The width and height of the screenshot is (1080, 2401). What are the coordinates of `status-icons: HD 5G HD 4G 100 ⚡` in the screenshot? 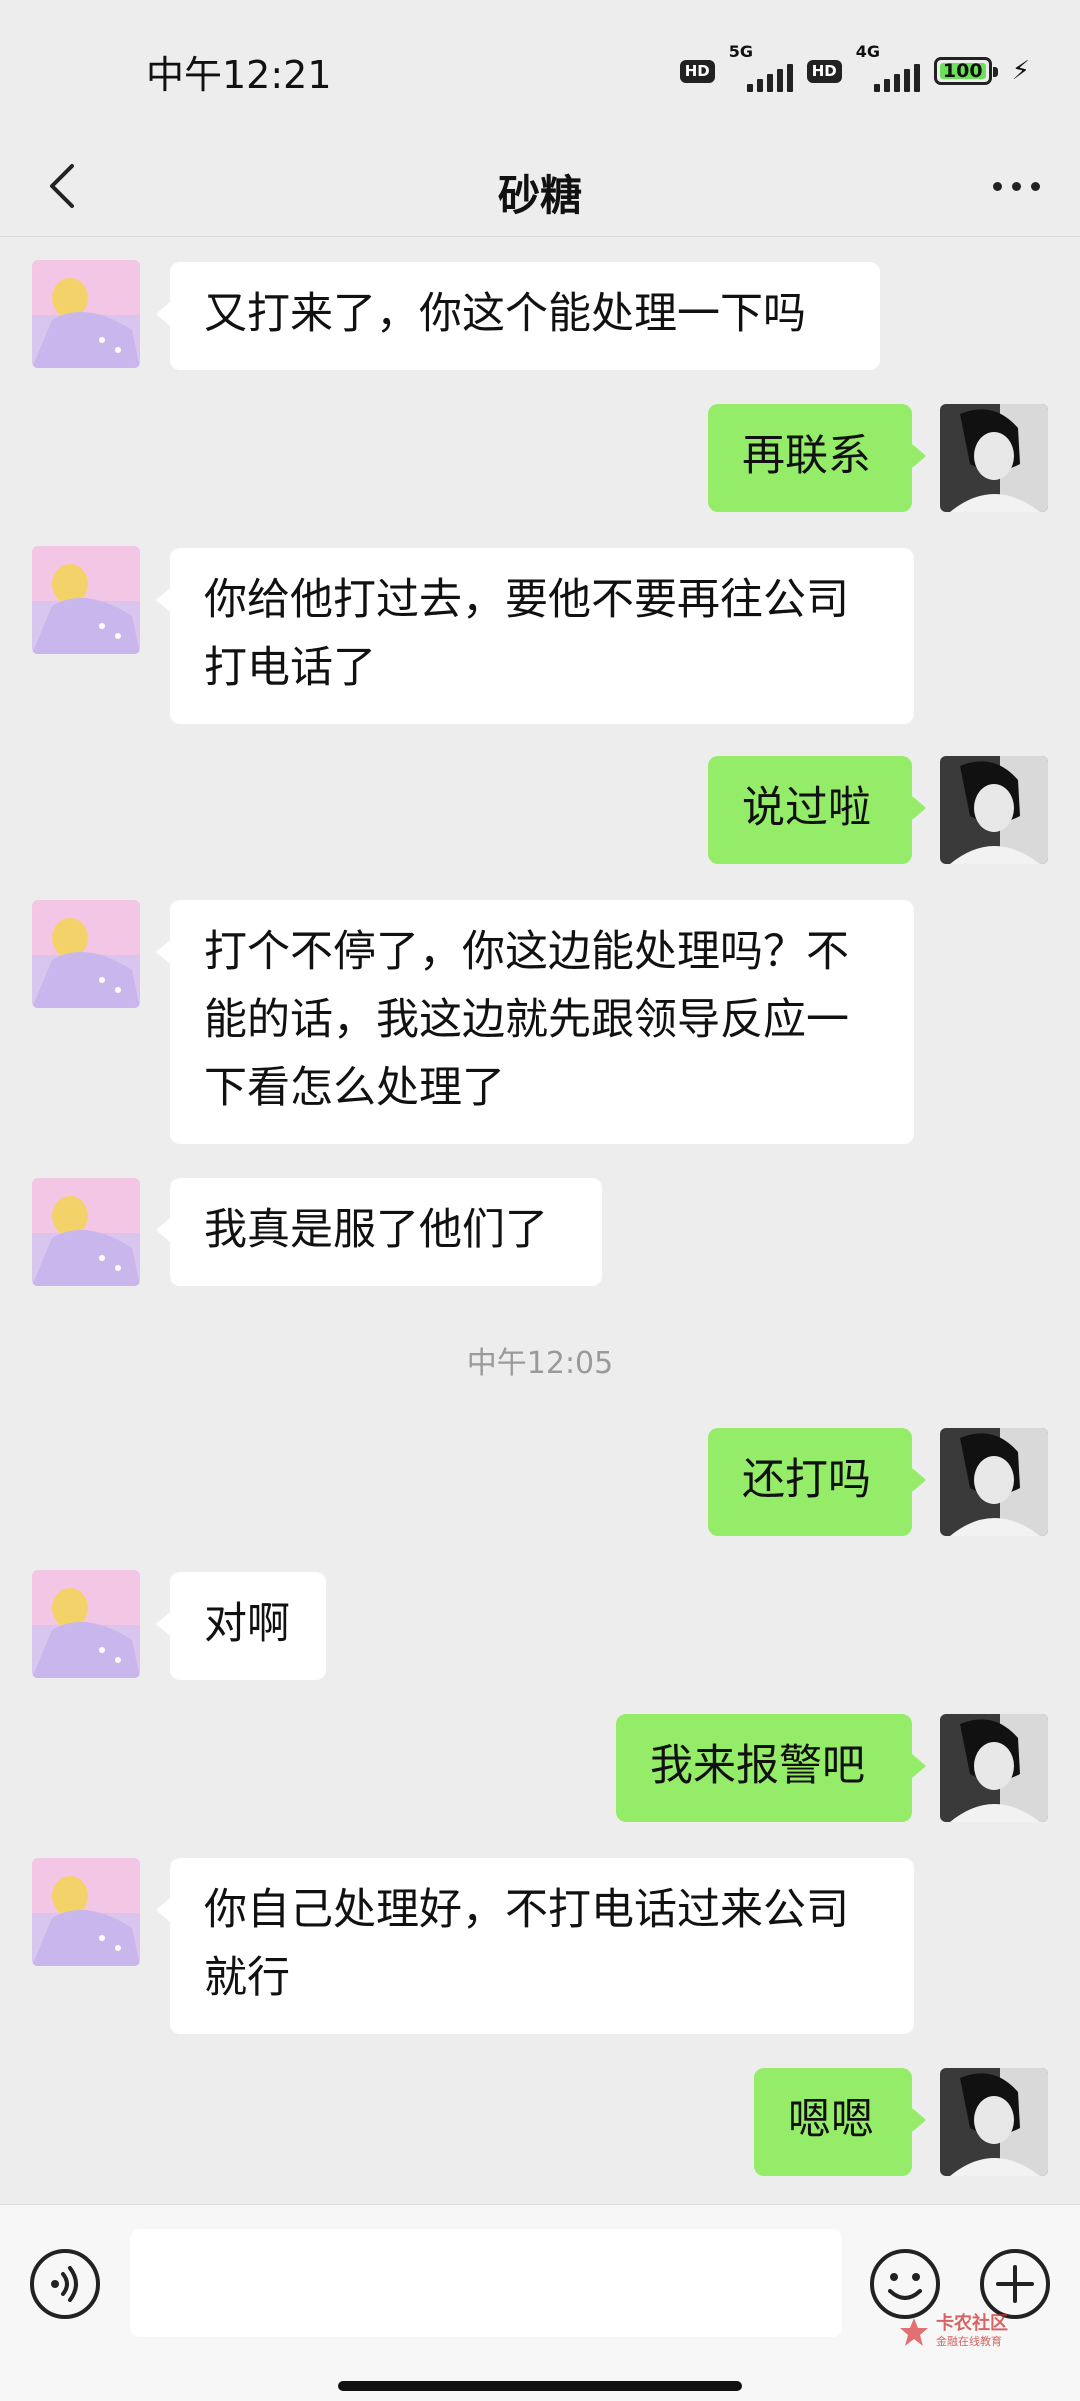 It's located at (854, 67).